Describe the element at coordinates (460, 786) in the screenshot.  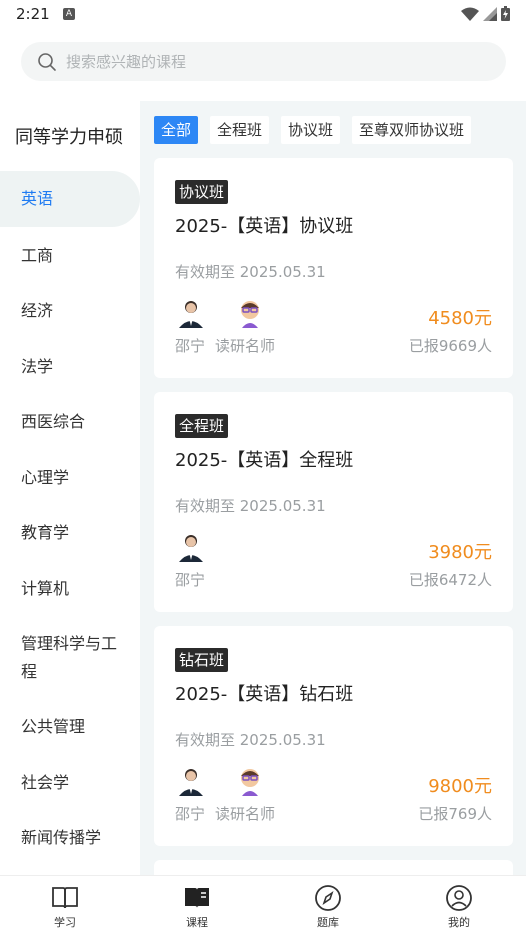
I see `course-price: 9800元` at that location.